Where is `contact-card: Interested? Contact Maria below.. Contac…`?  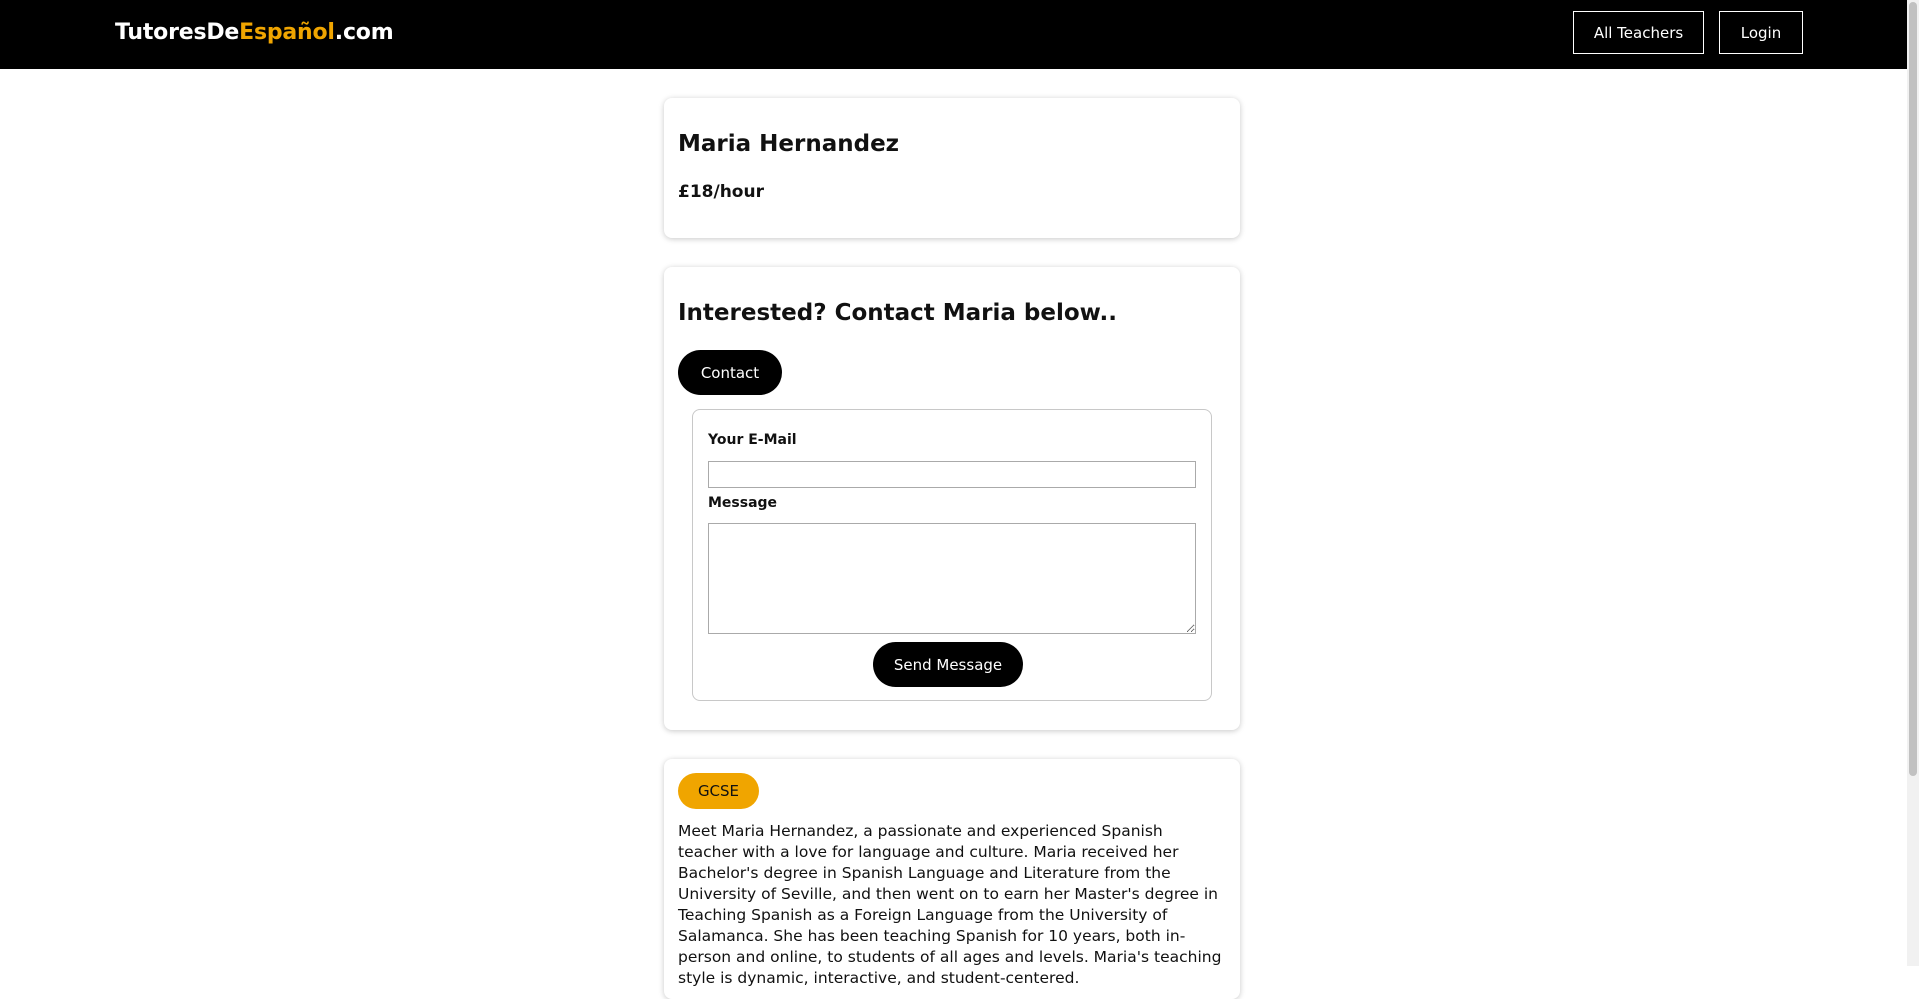 contact-card: Interested? Contact Maria below.. Contac… is located at coordinates (952, 498).